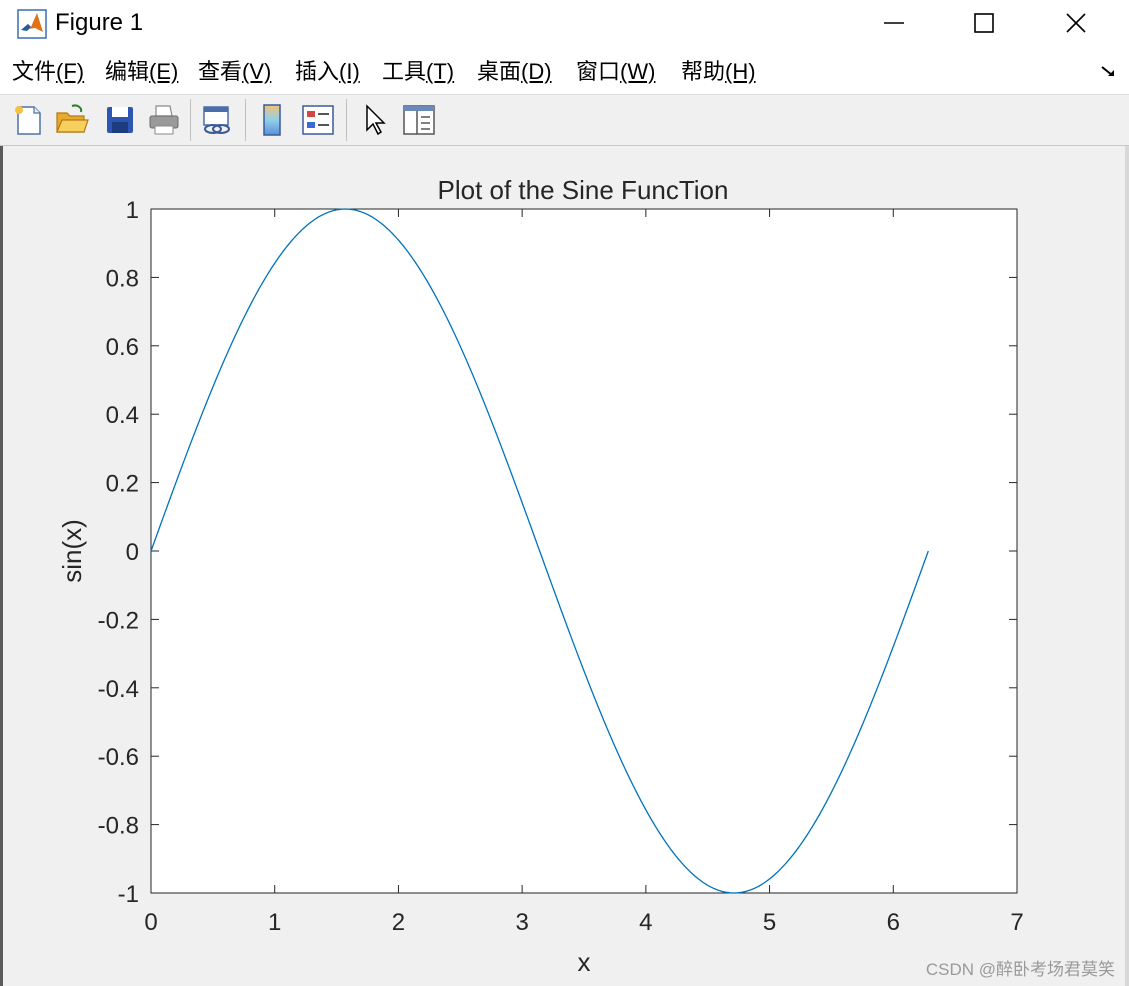 The height and width of the screenshot is (986, 1129). What do you see at coordinates (132, 552) in the screenshot?
I see `y-tick-label: 0` at bounding box center [132, 552].